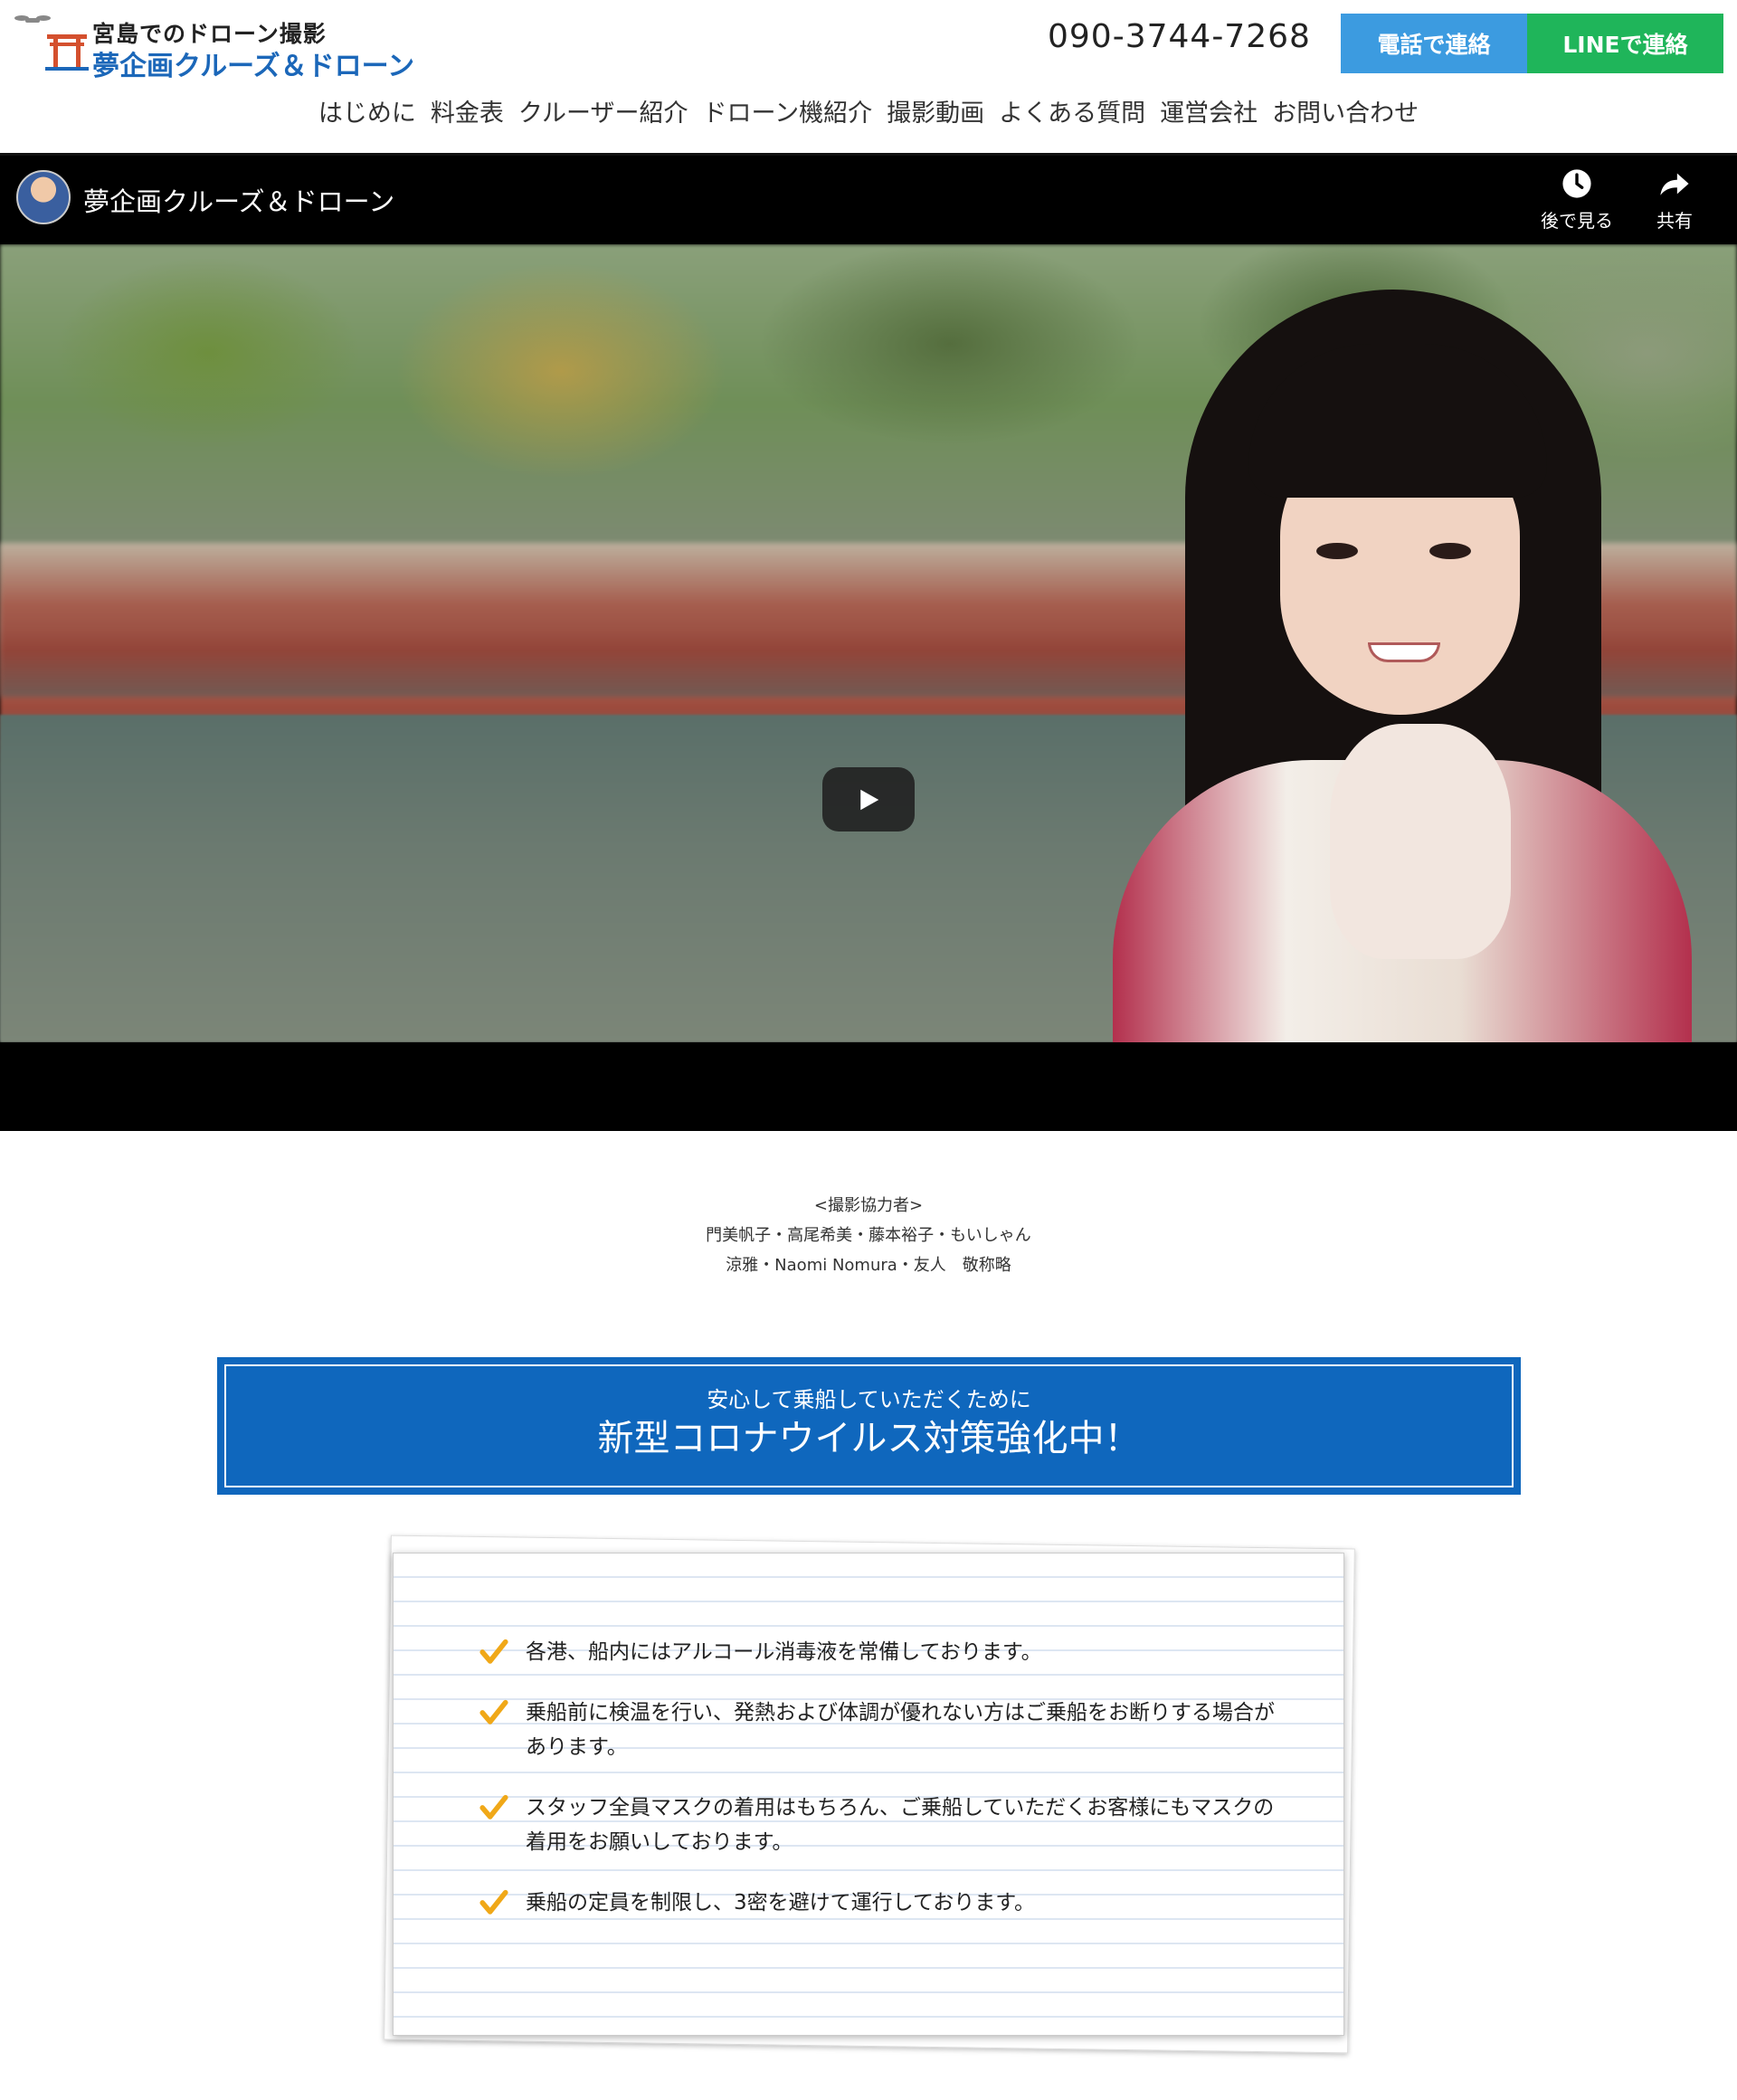 This screenshot has height=2100, width=1737. I want to click on list-item: 各港、船内にはアルコール消毒液を常備しております。, so click(877, 1652).